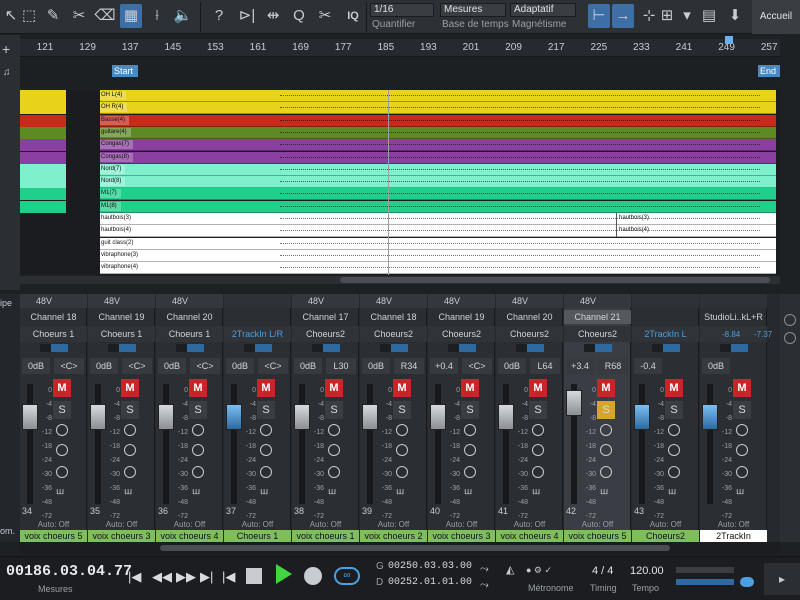  Describe the element at coordinates (157, 16) in the screenshot. I see `bend-tool-icon: ⟊` at that location.